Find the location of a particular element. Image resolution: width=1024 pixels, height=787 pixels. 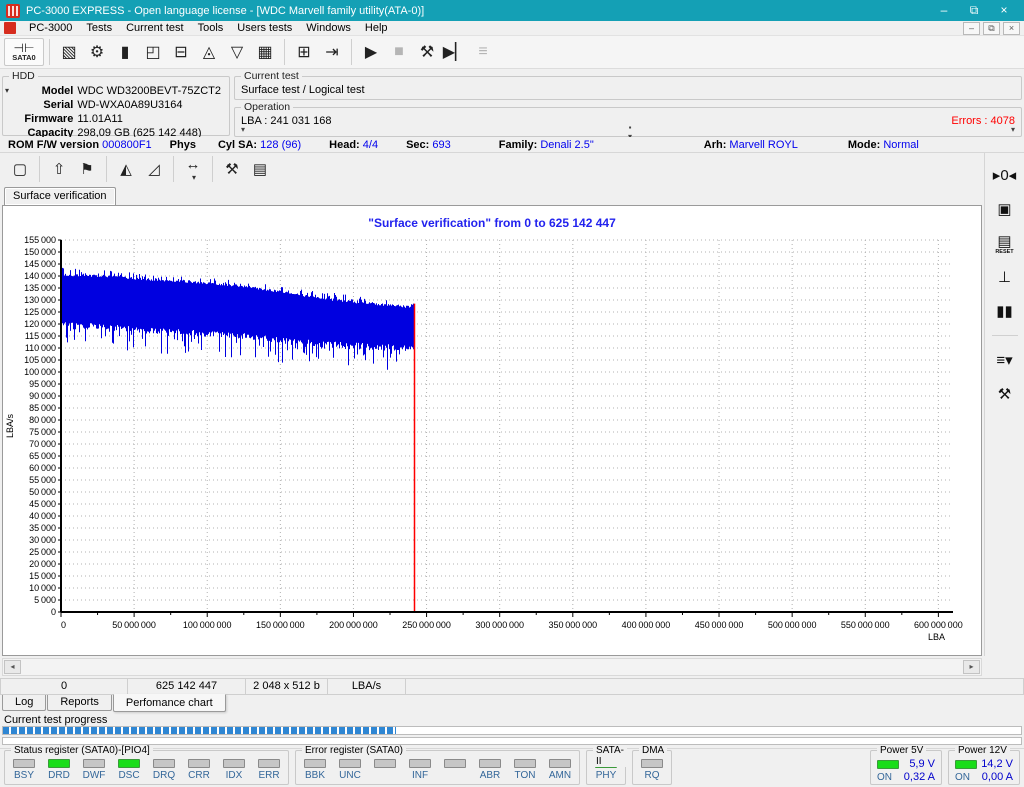

minimize-button: – is located at coordinates (944, 10).